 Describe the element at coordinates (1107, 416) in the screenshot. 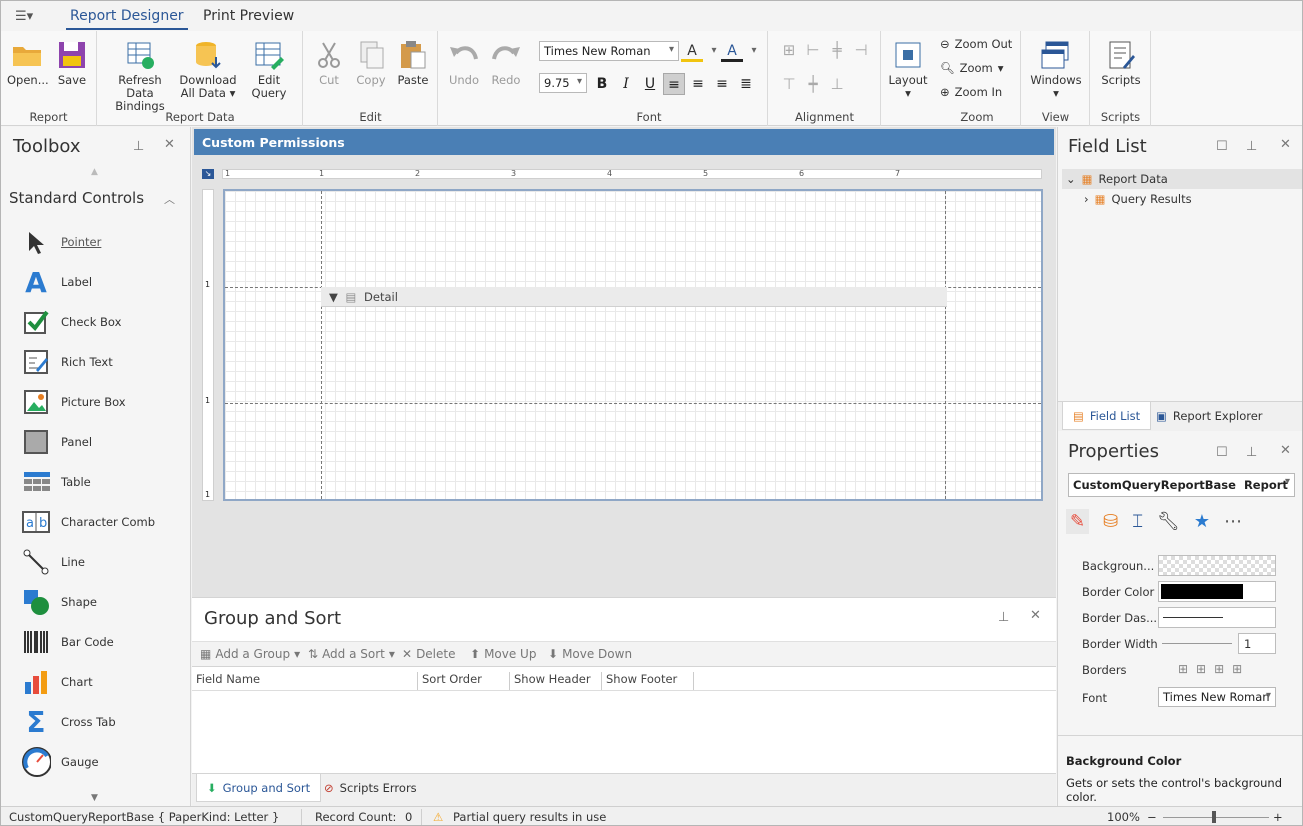

I see `tab-field-list: ▤ Field List` at that location.